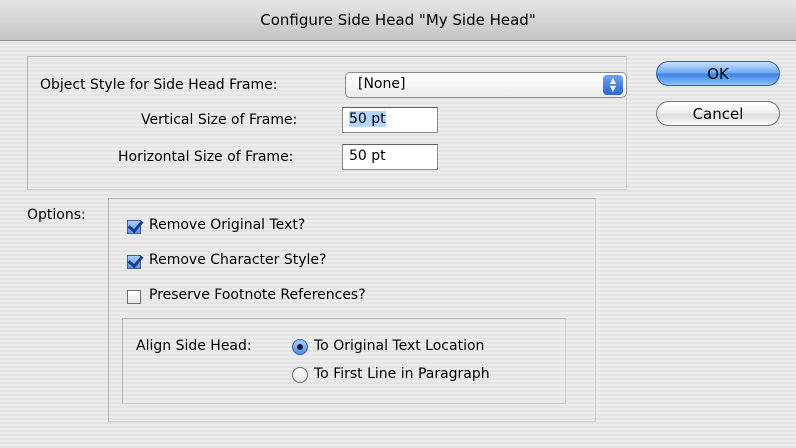 The width and height of the screenshot is (796, 448). What do you see at coordinates (206, 157) in the screenshot?
I see `horizontal-size-label: Horizontal Size of Frame:` at bounding box center [206, 157].